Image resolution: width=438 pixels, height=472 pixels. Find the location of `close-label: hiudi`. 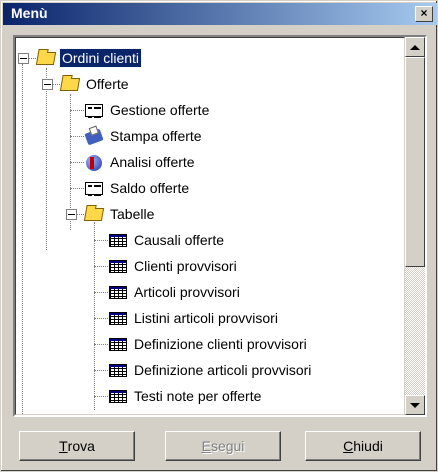

close-label: hiudi is located at coordinates (368, 446).